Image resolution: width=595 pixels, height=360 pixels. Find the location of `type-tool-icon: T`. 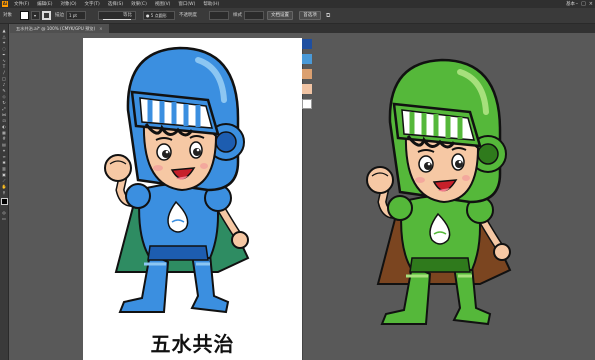

type-tool-icon: T is located at coordinates (4, 66).